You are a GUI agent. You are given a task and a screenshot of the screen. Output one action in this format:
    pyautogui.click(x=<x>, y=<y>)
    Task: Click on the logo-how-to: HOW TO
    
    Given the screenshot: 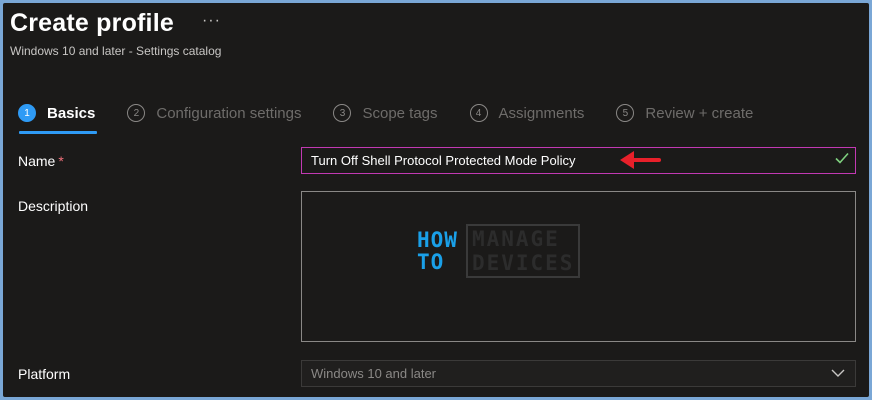 What is the action you would take?
    pyautogui.click(x=437, y=251)
    